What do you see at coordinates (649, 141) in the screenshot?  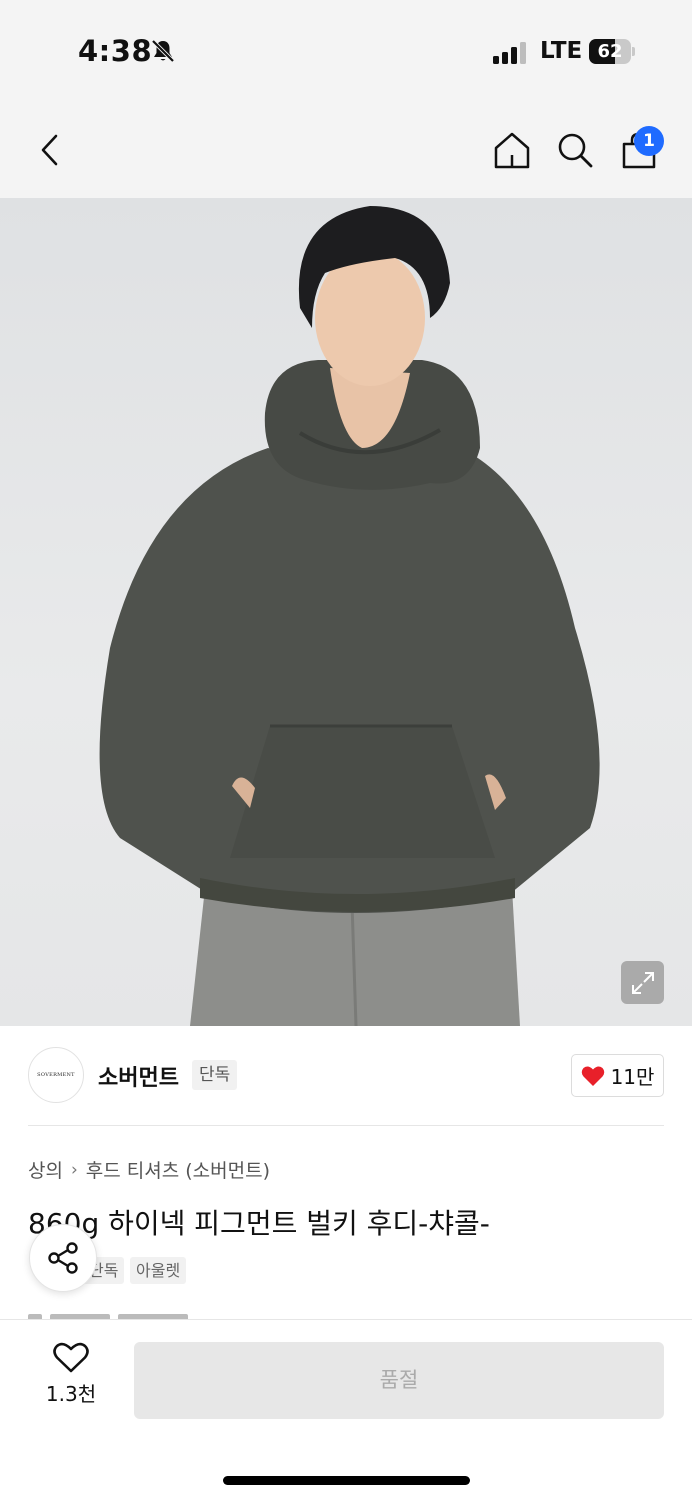 I see `cart-count-badge: 1` at bounding box center [649, 141].